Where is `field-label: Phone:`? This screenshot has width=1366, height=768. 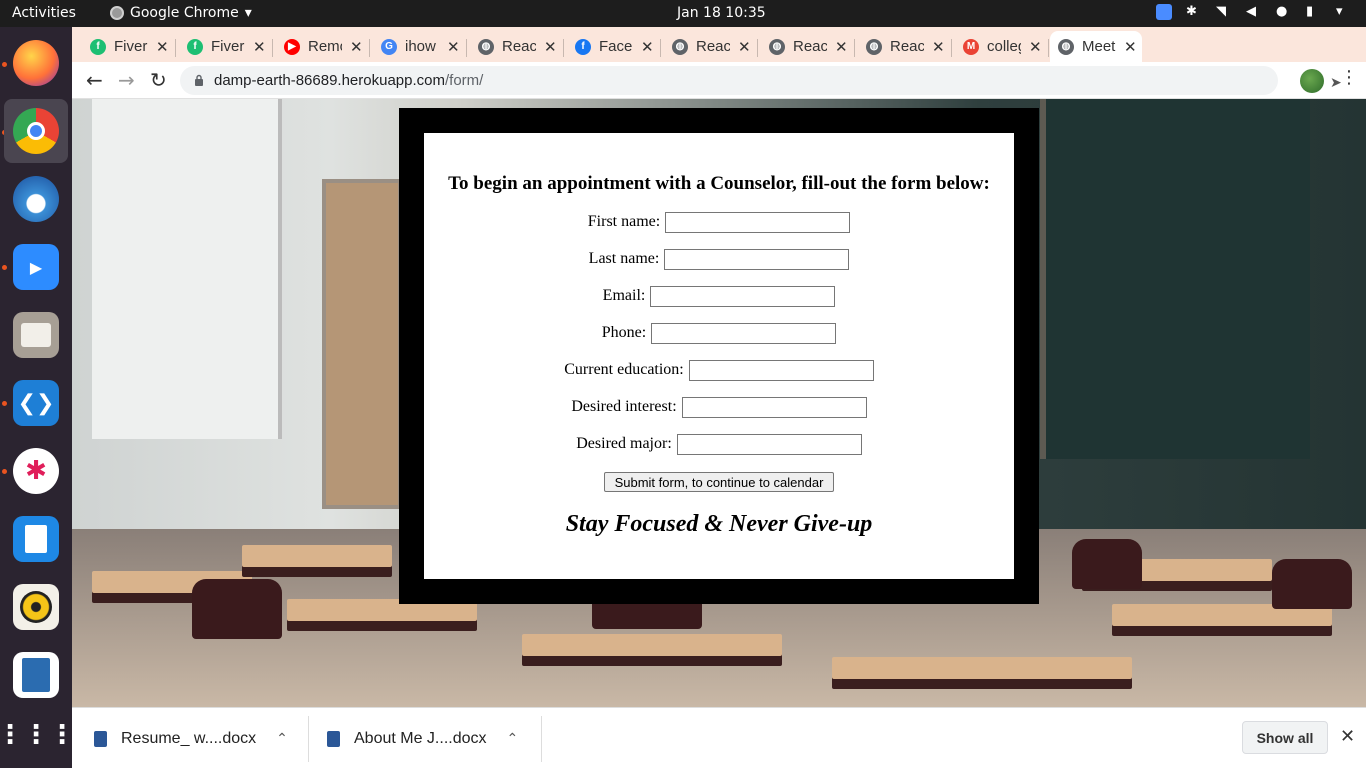
field-label: Phone: is located at coordinates (624, 332).